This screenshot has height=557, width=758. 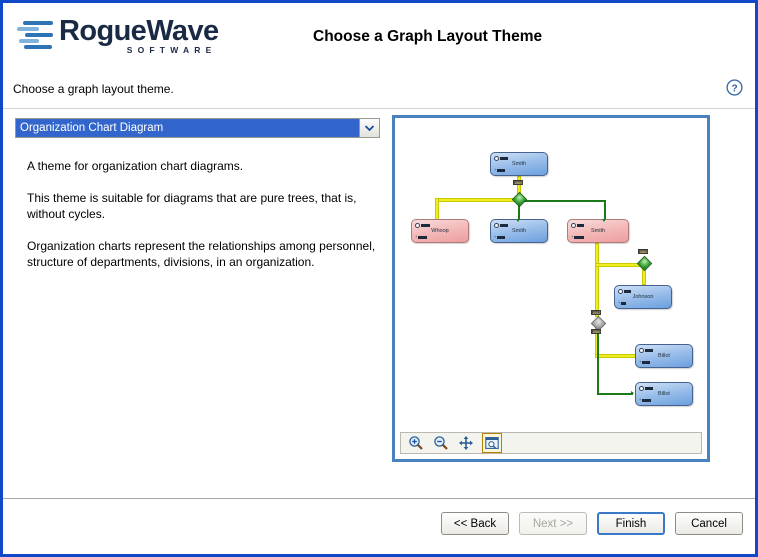 I want to click on cancel-button: Cancel, so click(x=709, y=523).